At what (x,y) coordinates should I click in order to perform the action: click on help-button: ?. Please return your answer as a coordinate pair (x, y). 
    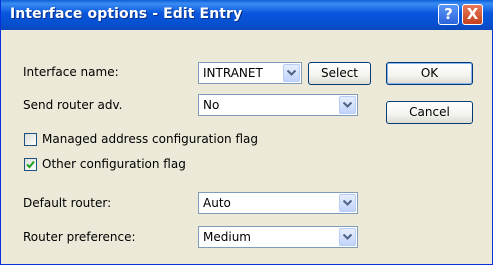
    Looking at the image, I should click on (448, 14).